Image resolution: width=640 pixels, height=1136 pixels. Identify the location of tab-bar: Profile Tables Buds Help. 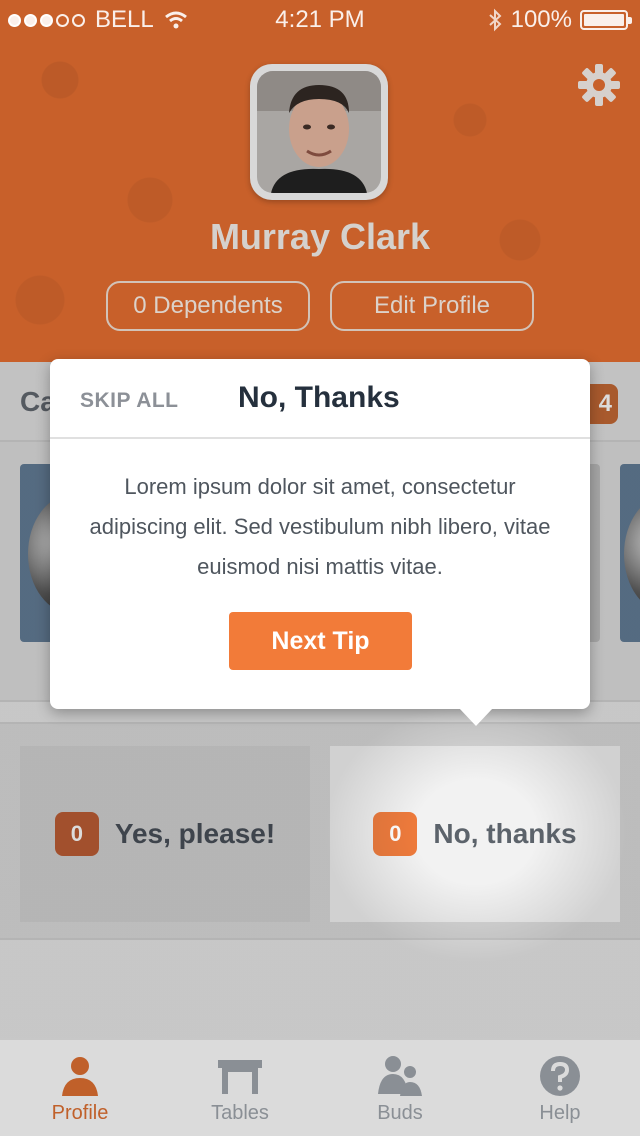
(320, 1087).